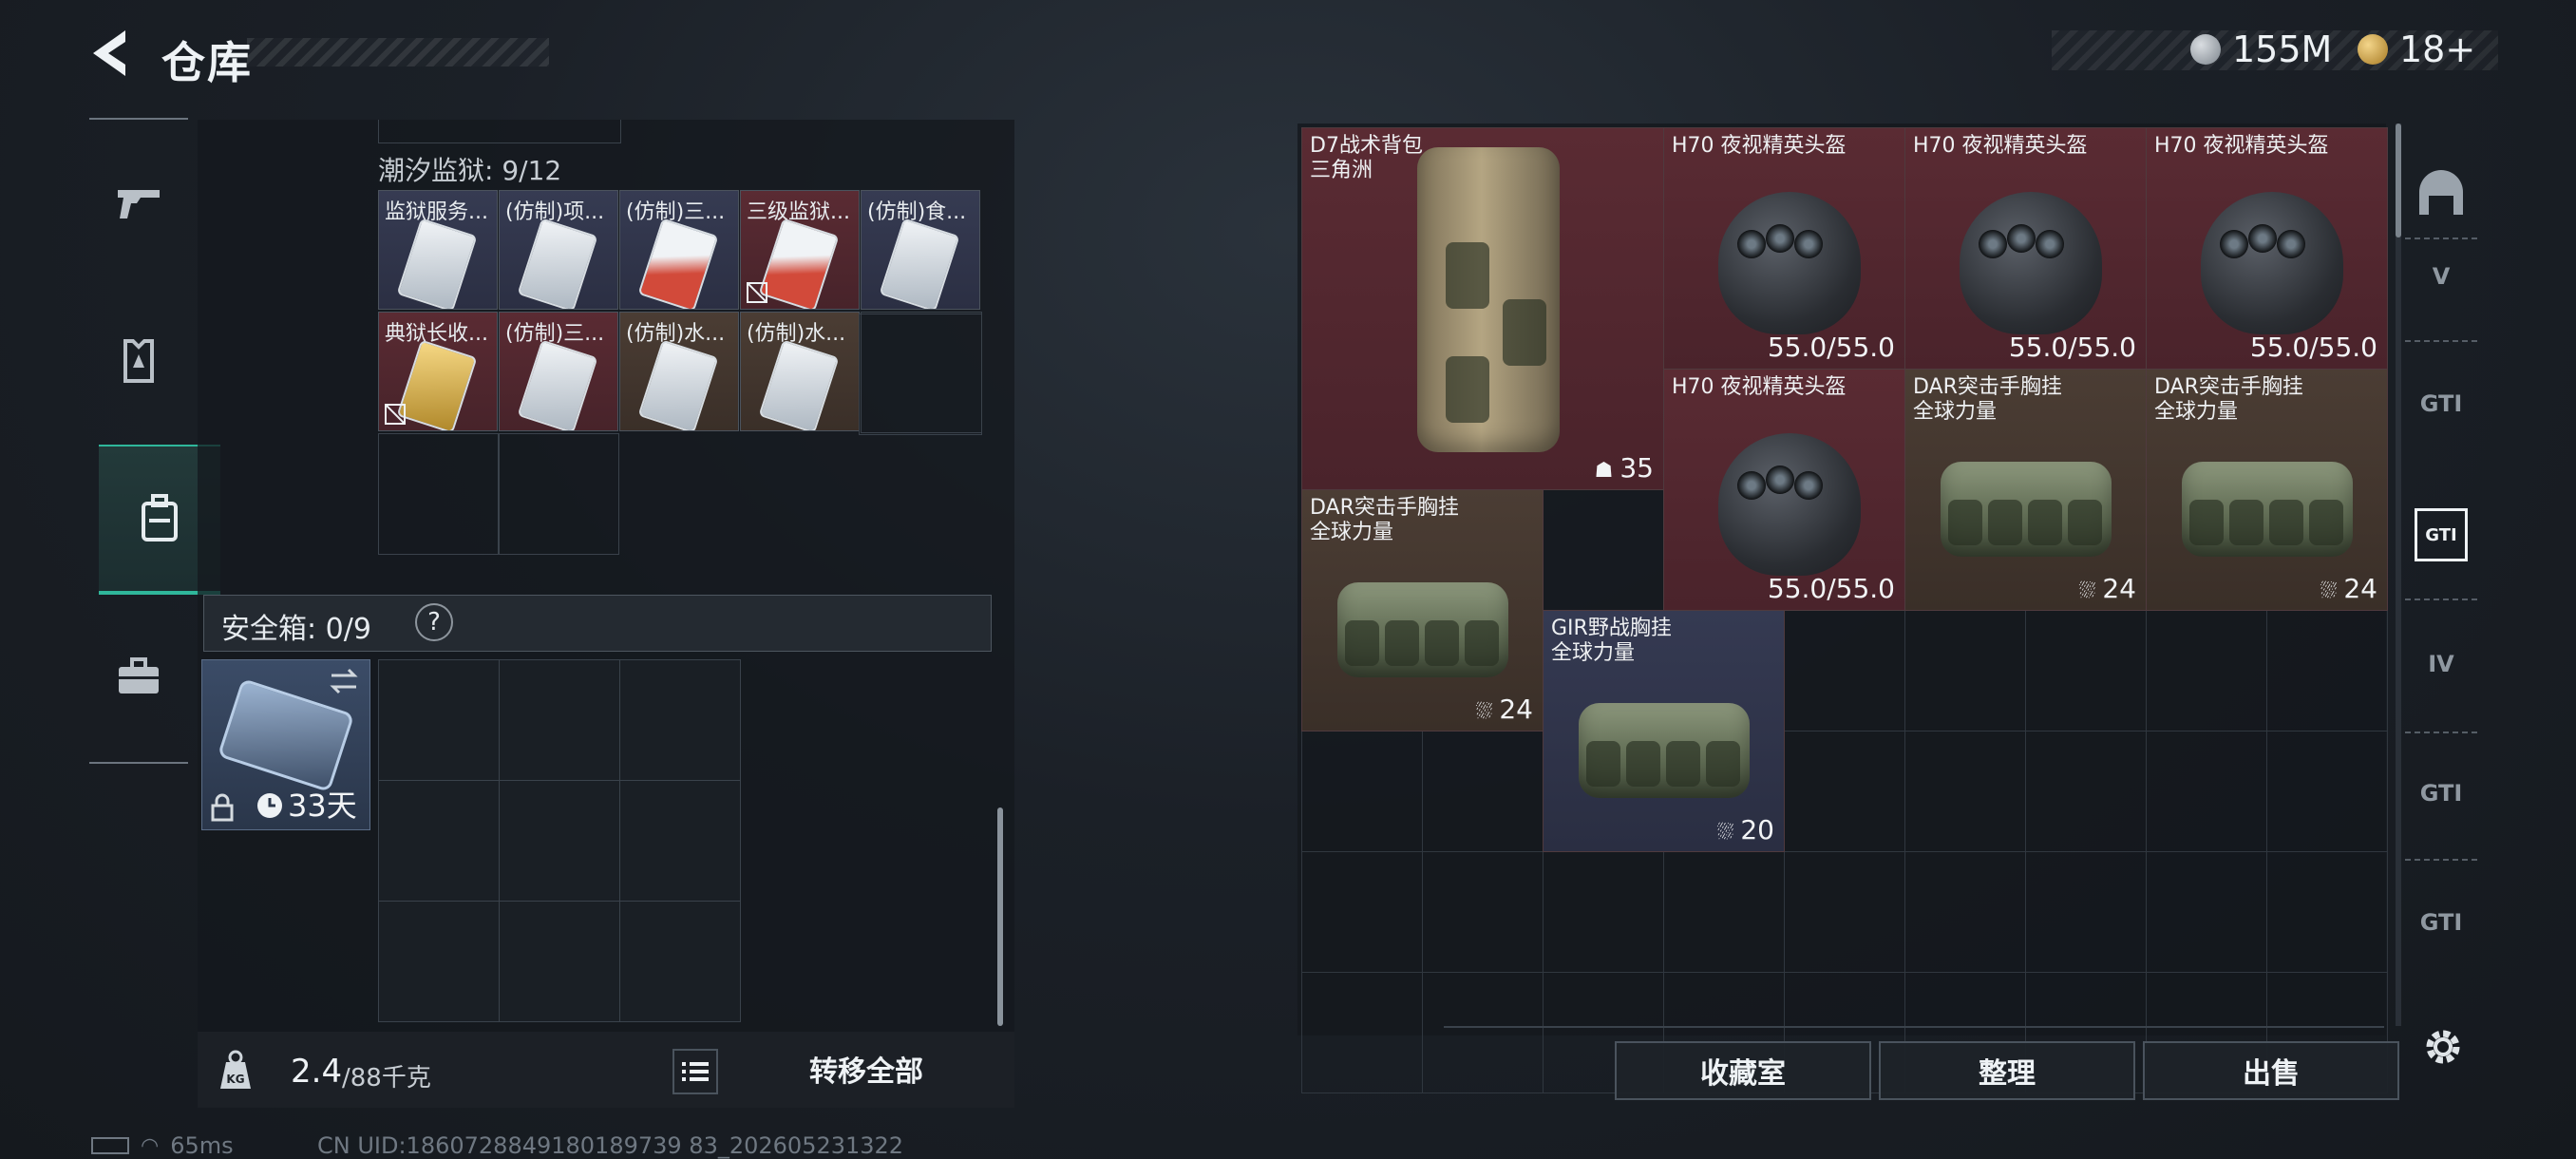 This screenshot has width=2576, height=1159. Describe the element at coordinates (2443, 1047) in the screenshot. I see `settings-gear-icon` at that location.